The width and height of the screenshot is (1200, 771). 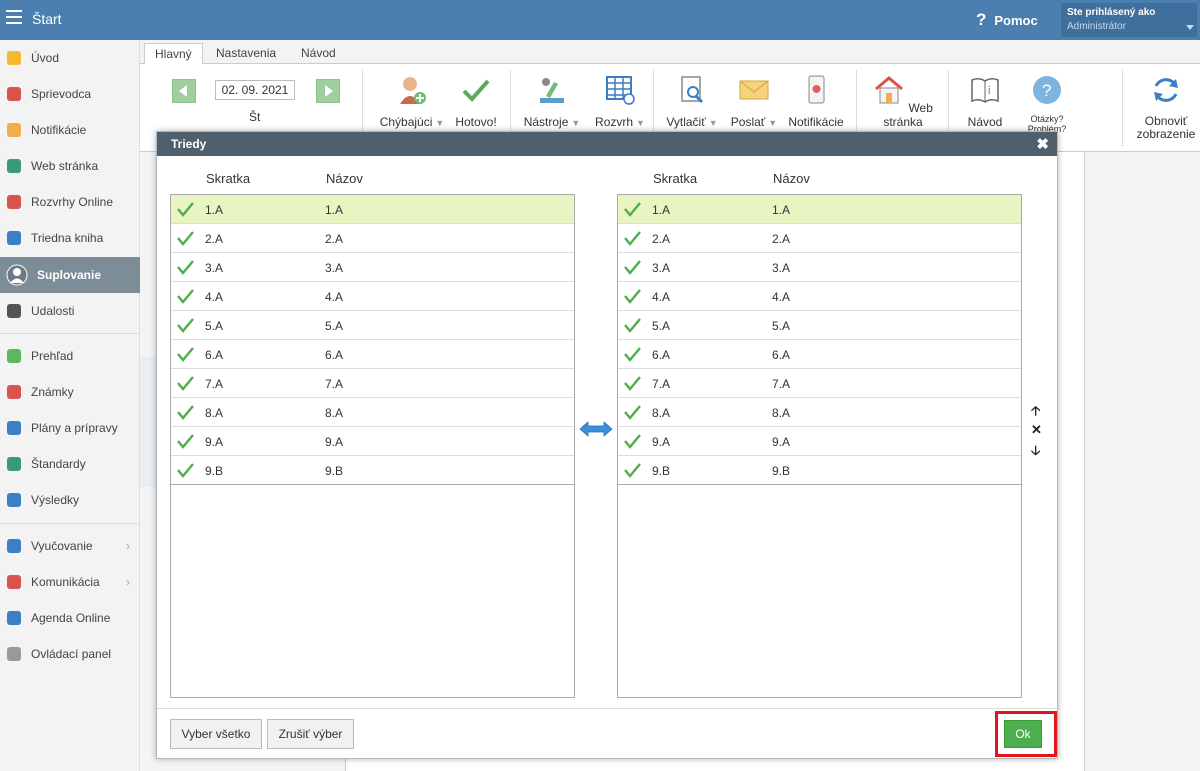 I want to click on tab-navod: Návod, so click(x=318, y=54).